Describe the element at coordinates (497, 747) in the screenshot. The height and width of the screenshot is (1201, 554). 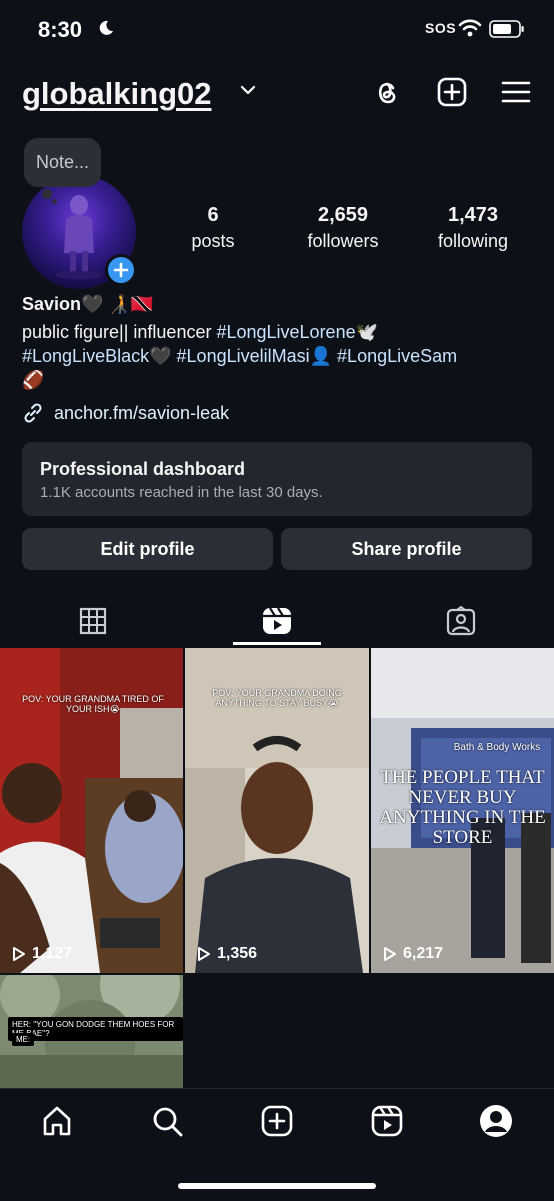
I see `store-sign: Bath & Body Works` at that location.